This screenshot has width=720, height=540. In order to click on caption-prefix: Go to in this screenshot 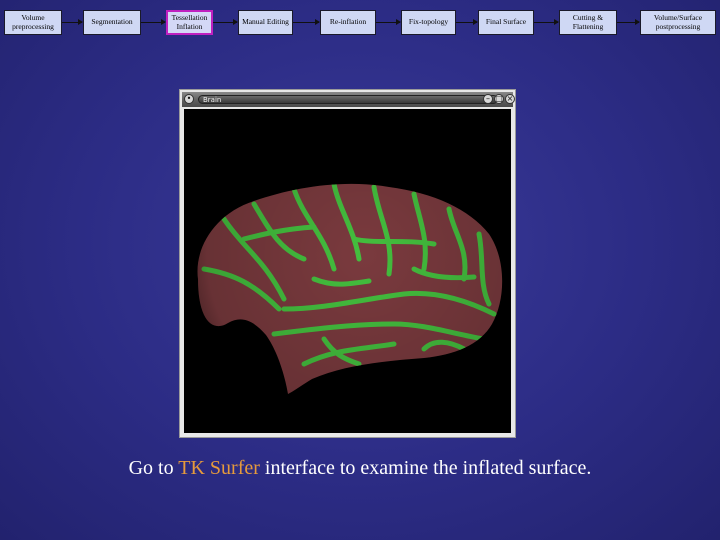, I will do `click(153, 468)`.